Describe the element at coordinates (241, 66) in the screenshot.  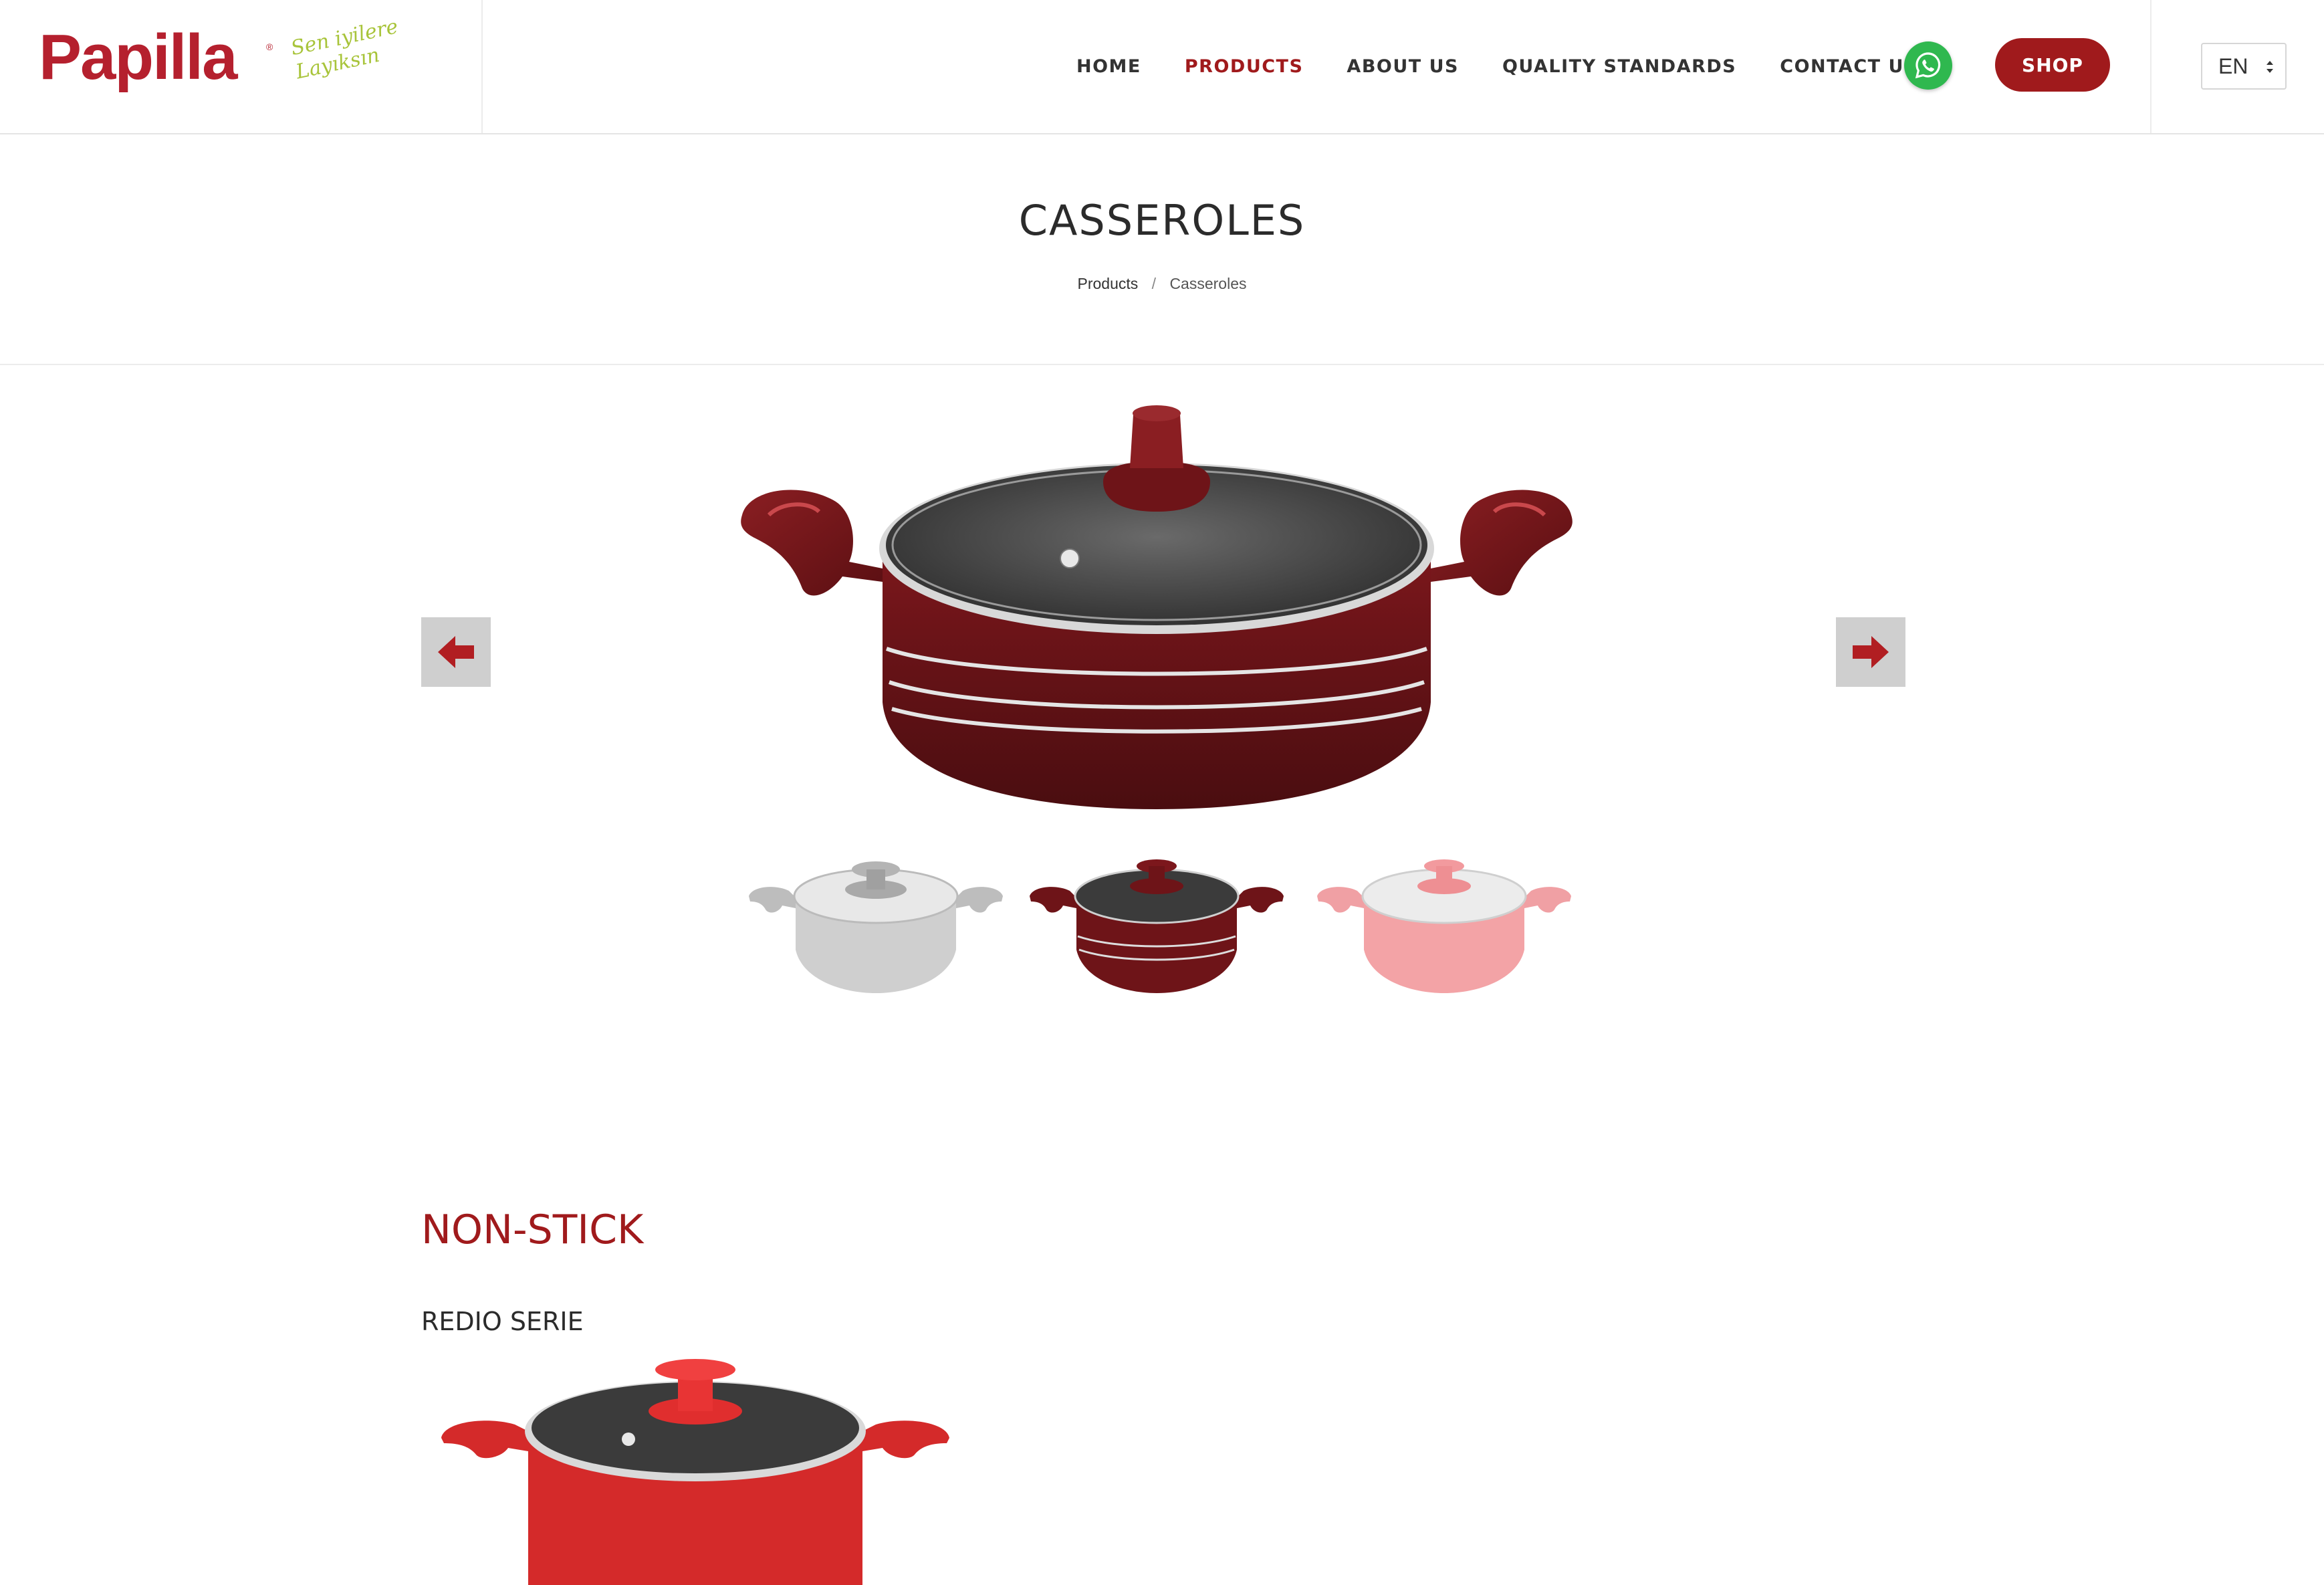
I see `logo-area: Papilla ® Sen iyilere Layıksın` at that location.